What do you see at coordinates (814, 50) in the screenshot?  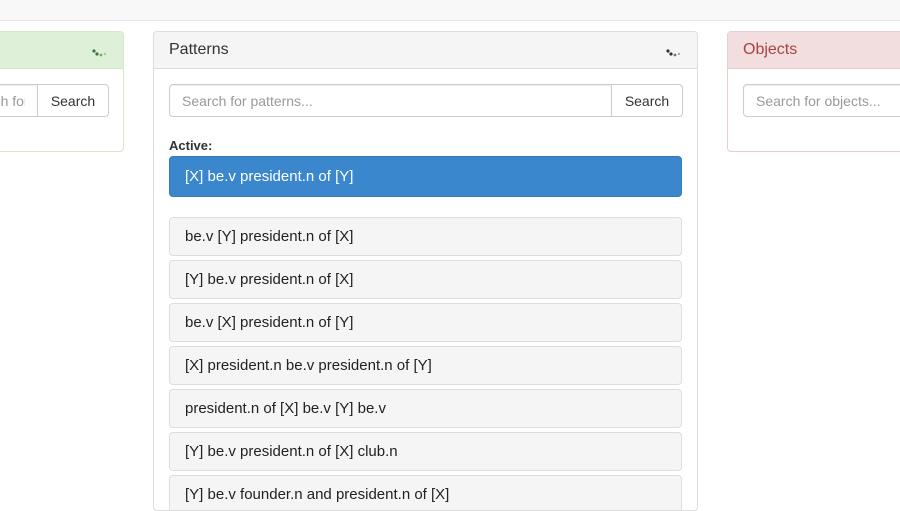 I see `objects-panel-heading: Objects` at bounding box center [814, 50].